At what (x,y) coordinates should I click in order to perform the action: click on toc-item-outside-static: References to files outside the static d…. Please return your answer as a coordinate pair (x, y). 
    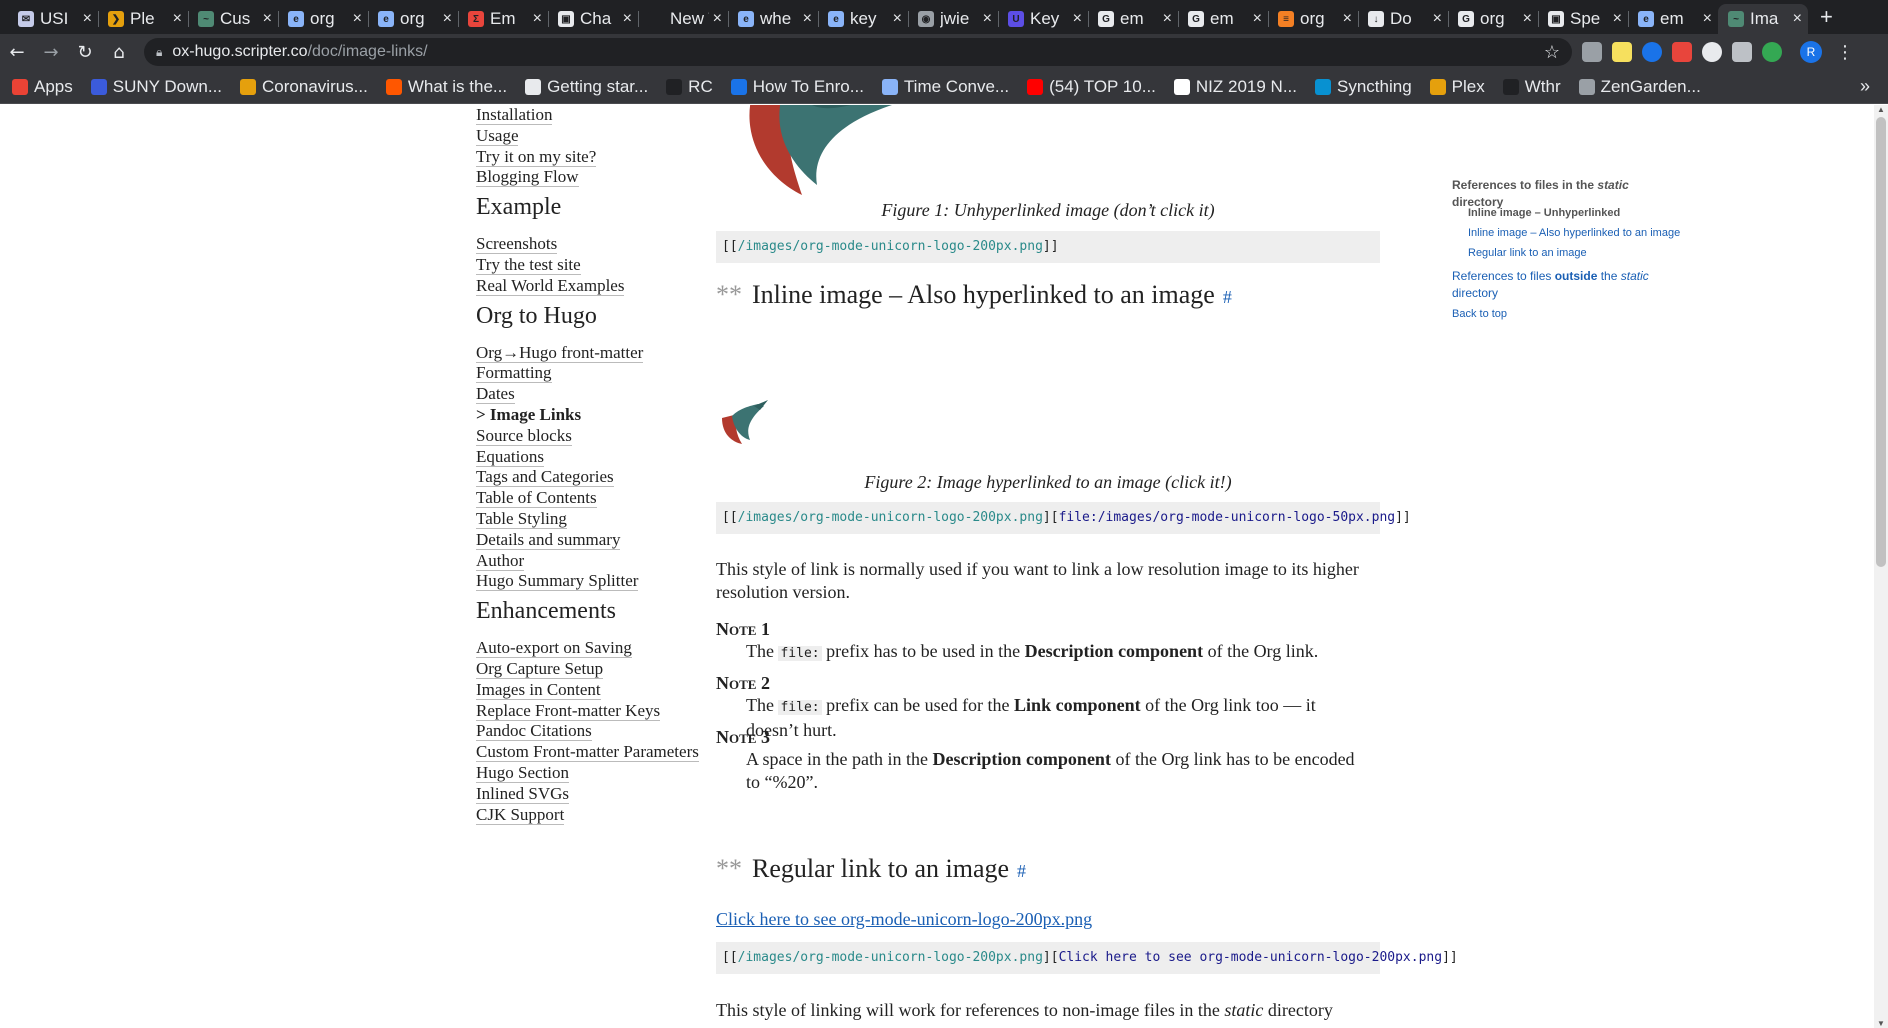
    Looking at the image, I should click on (1550, 285).